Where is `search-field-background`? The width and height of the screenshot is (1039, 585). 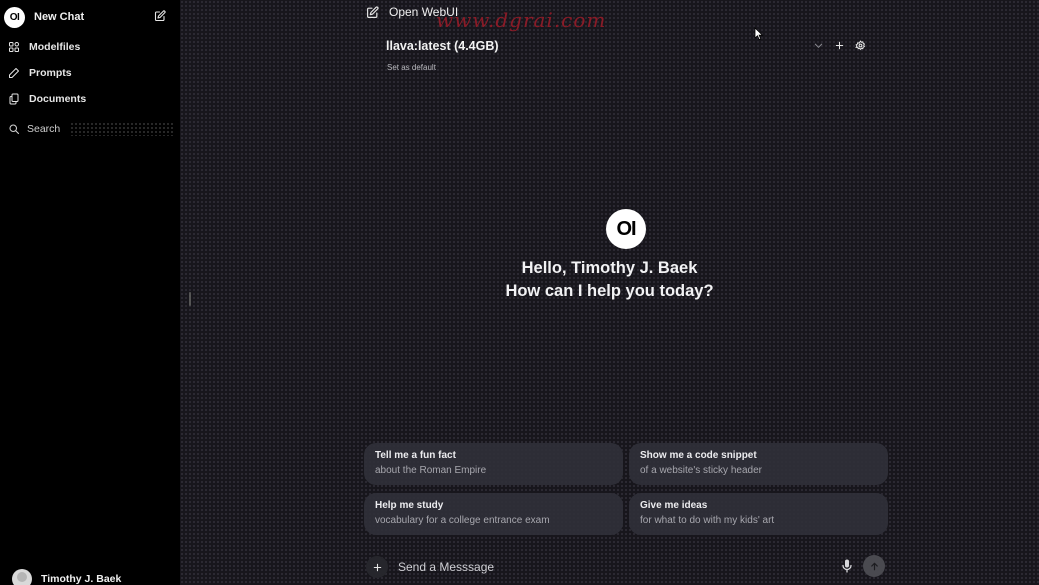 search-field-background is located at coordinates (122, 129).